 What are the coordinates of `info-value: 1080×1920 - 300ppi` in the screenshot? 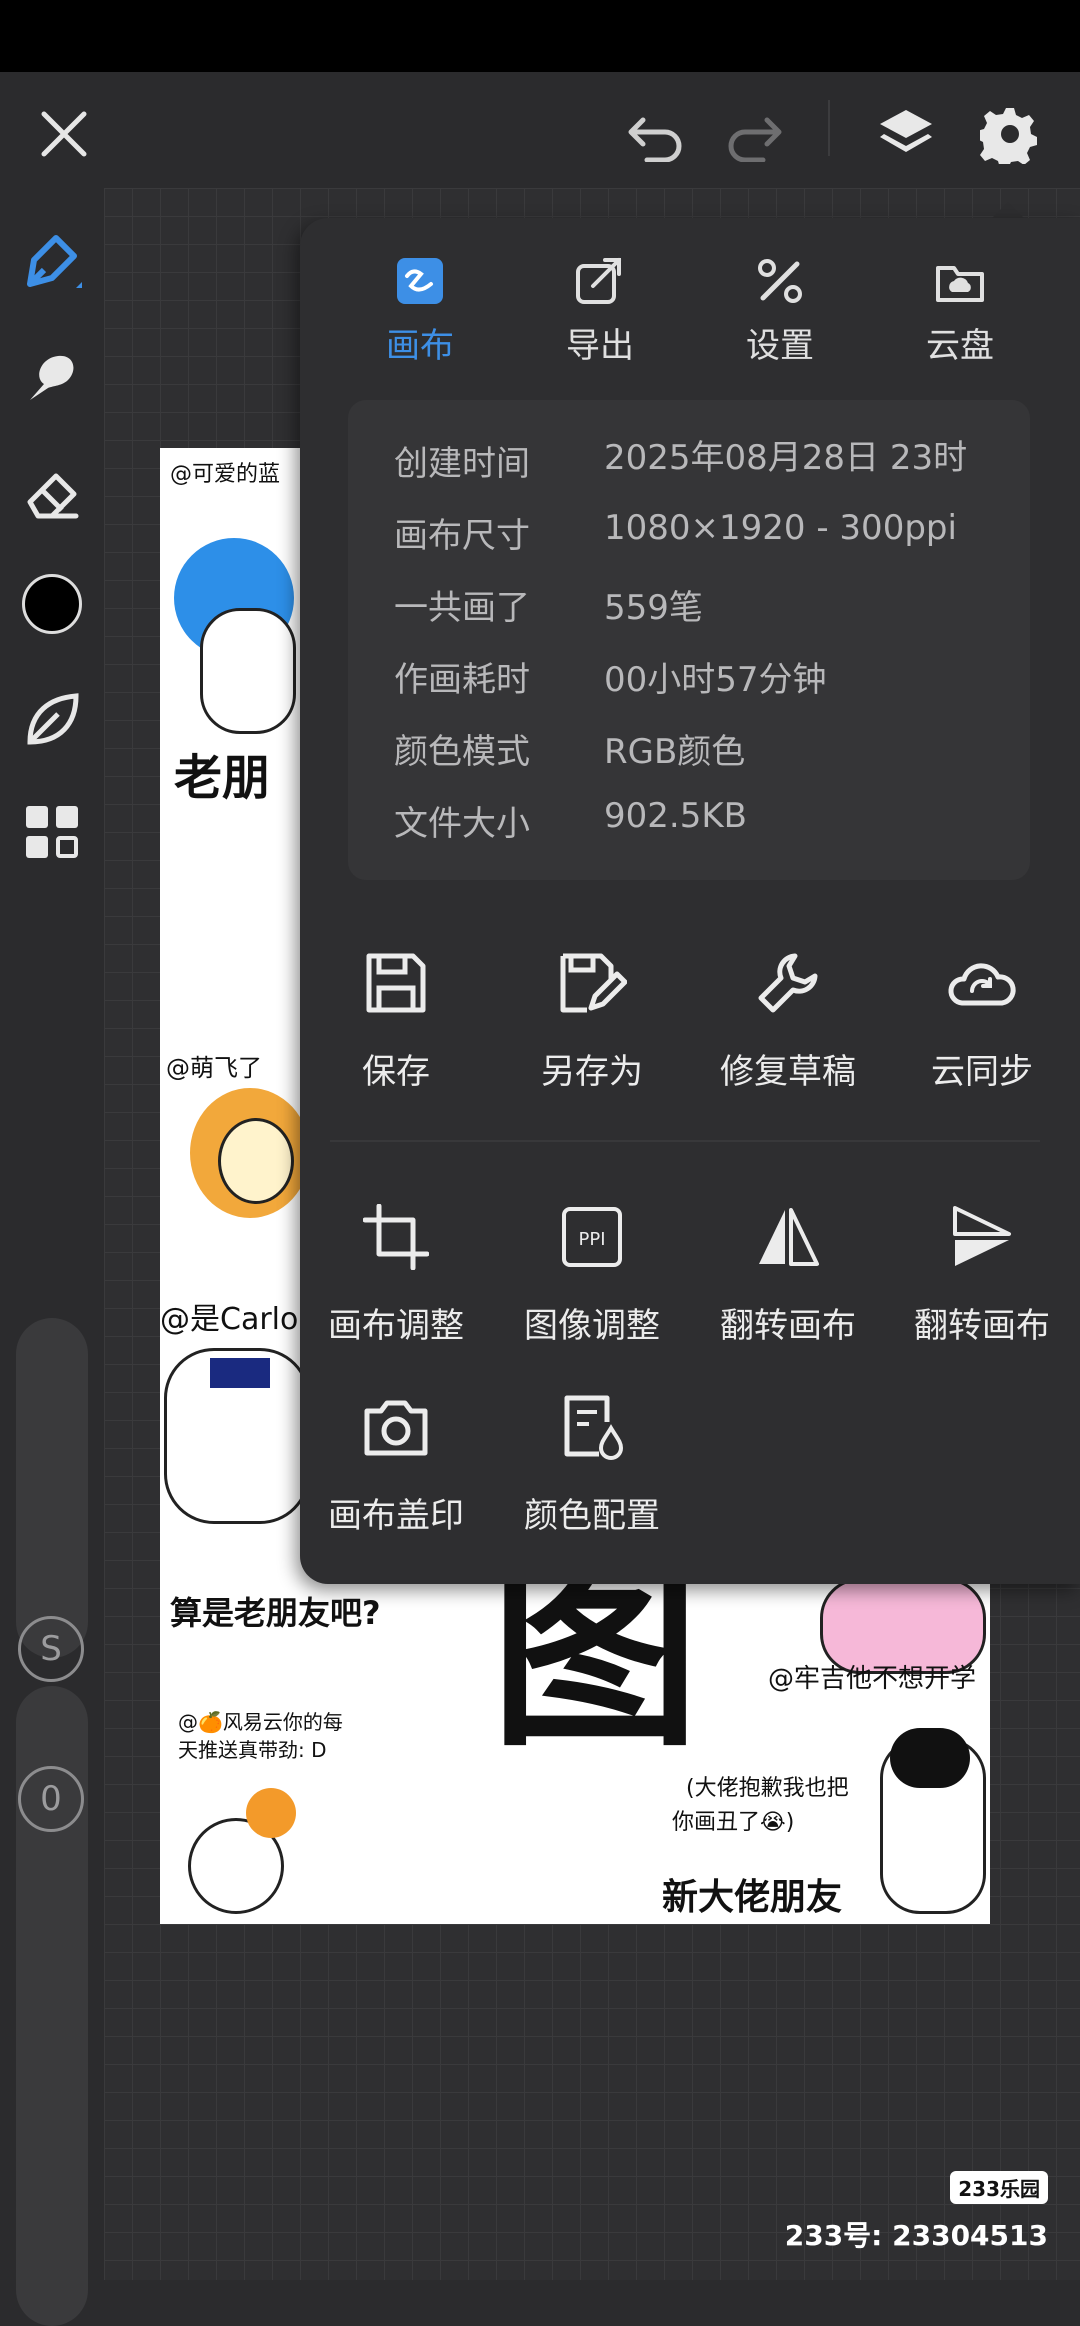 It's located at (780, 528).